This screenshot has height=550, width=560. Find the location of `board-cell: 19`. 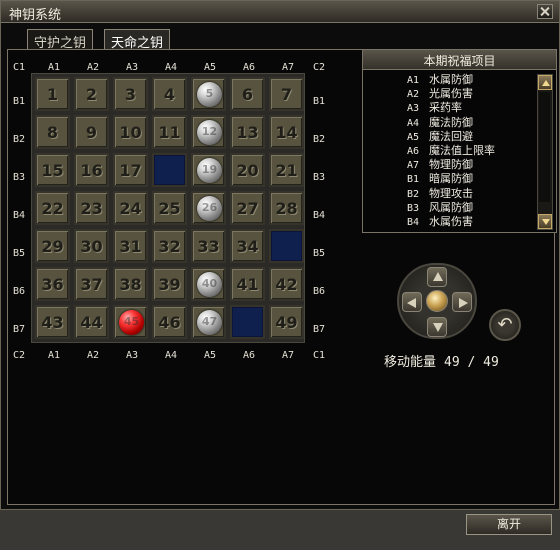

board-cell: 19 is located at coordinates (208, 170).